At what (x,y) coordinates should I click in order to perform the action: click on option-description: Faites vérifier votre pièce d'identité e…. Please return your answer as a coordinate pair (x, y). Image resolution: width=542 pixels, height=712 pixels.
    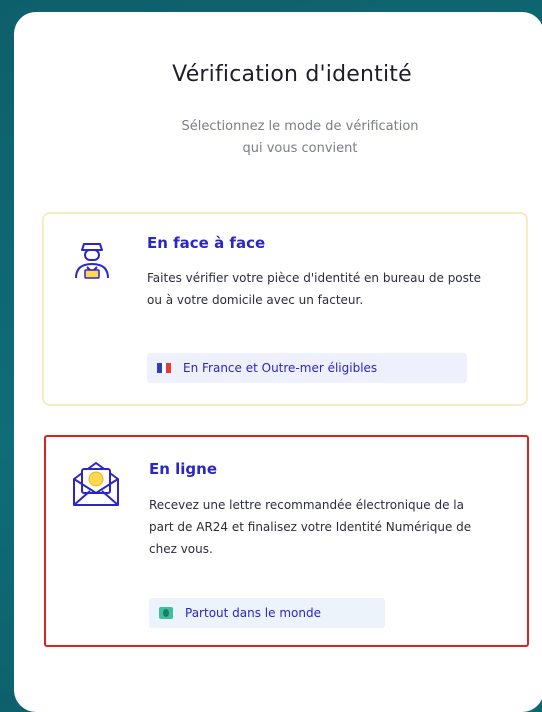
    Looking at the image, I should click on (314, 289).